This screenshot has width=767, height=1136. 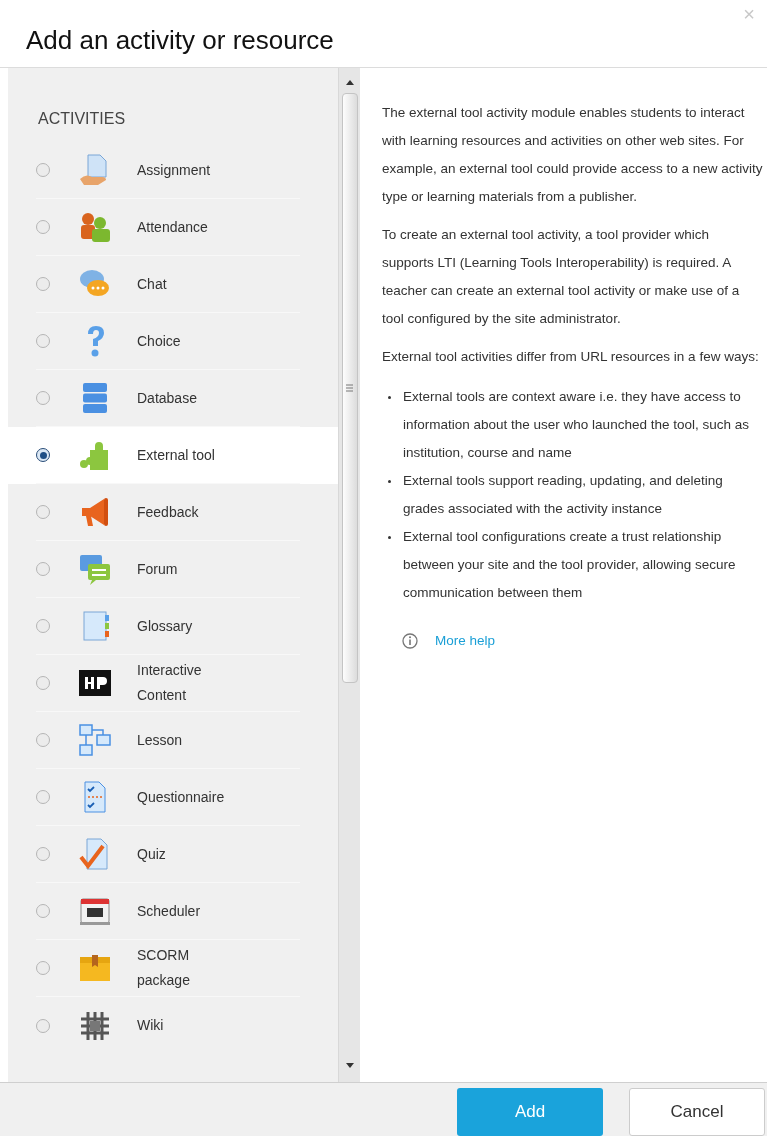 I want to click on description-paragraph: The external tool activity module enables students to interact with learning resources and activities on other web sites. For example, an external tool could provide access to a new activity type or learning materials from a publisher., so click(x=572, y=155).